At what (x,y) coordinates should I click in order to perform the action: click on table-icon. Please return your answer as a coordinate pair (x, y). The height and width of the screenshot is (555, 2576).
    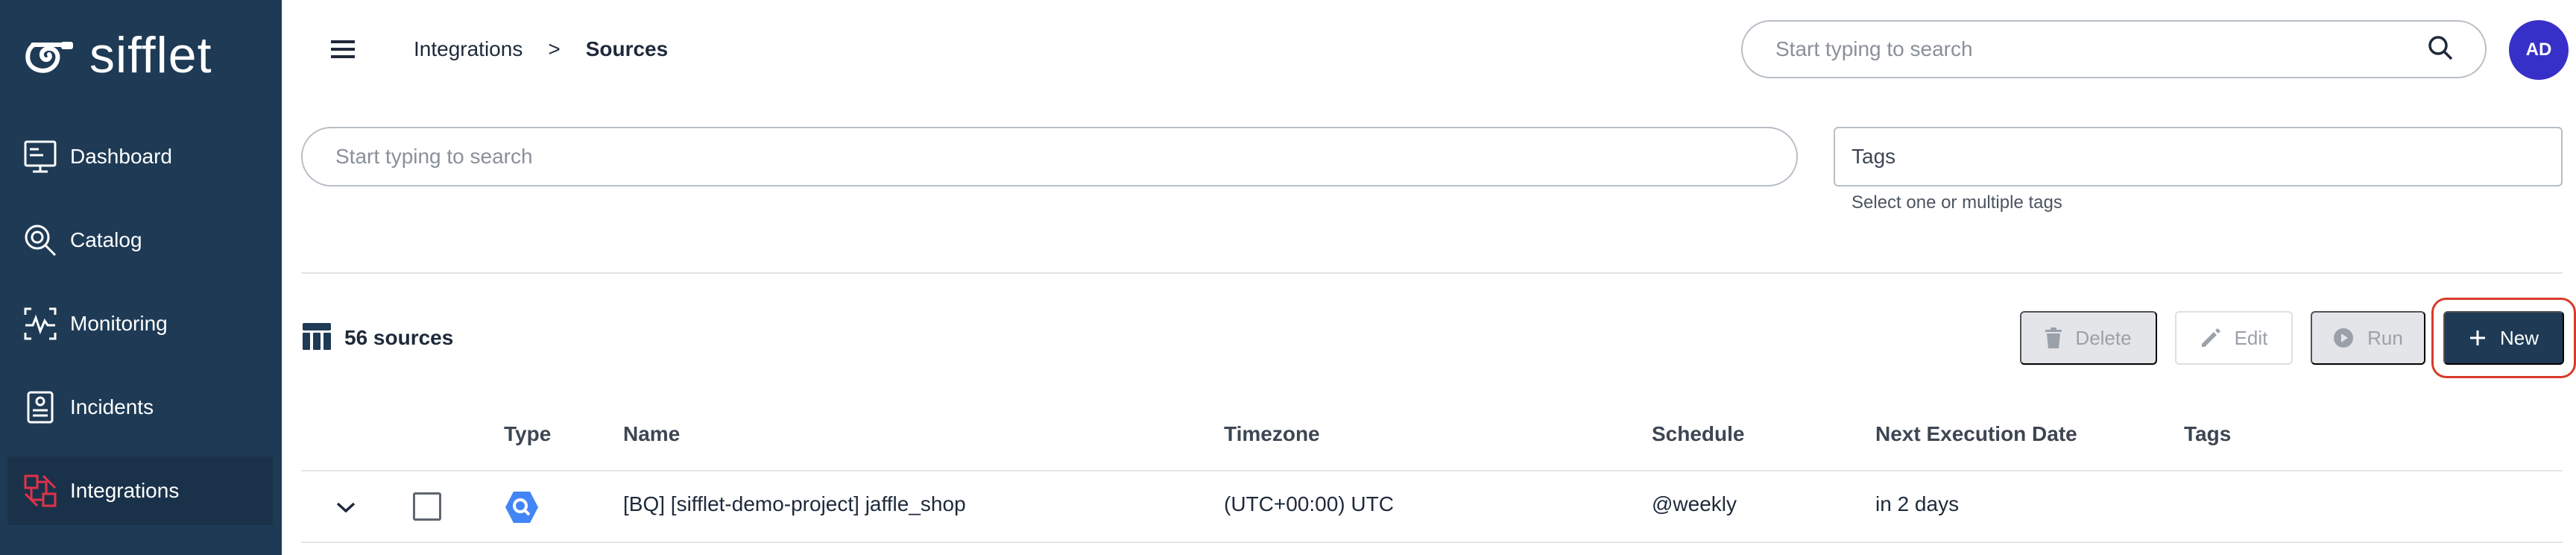
    Looking at the image, I should click on (317, 338).